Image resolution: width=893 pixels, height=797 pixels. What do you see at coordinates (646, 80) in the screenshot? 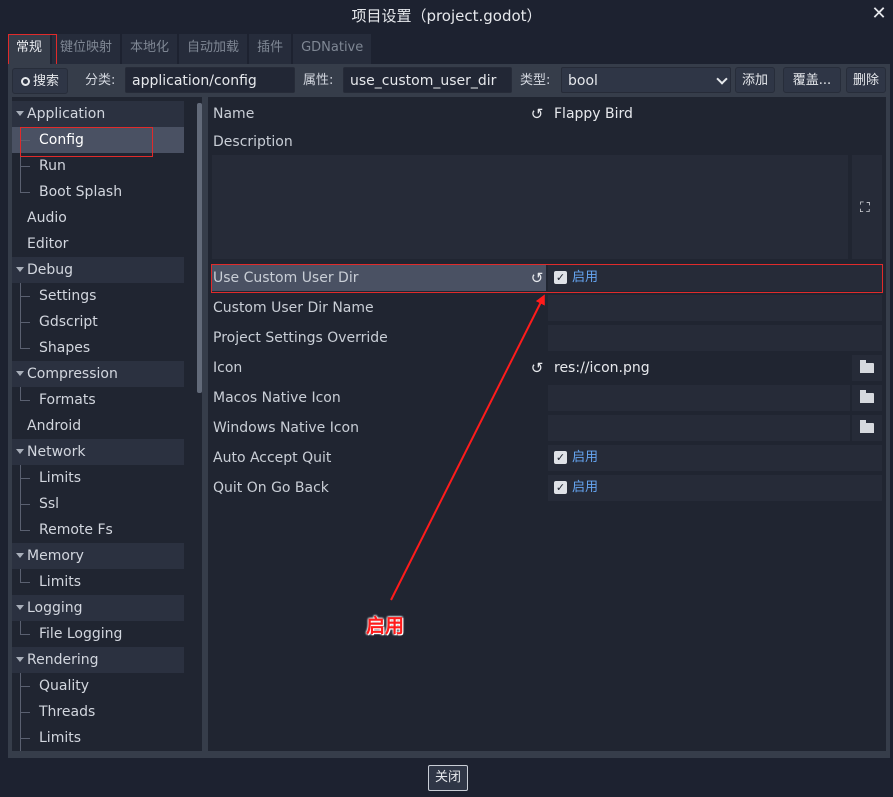
I see `type-select: bool` at bounding box center [646, 80].